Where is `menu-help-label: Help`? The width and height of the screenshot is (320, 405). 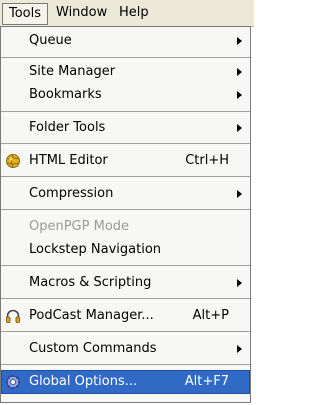
menu-help-label: Help is located at coordinates (134, 12).